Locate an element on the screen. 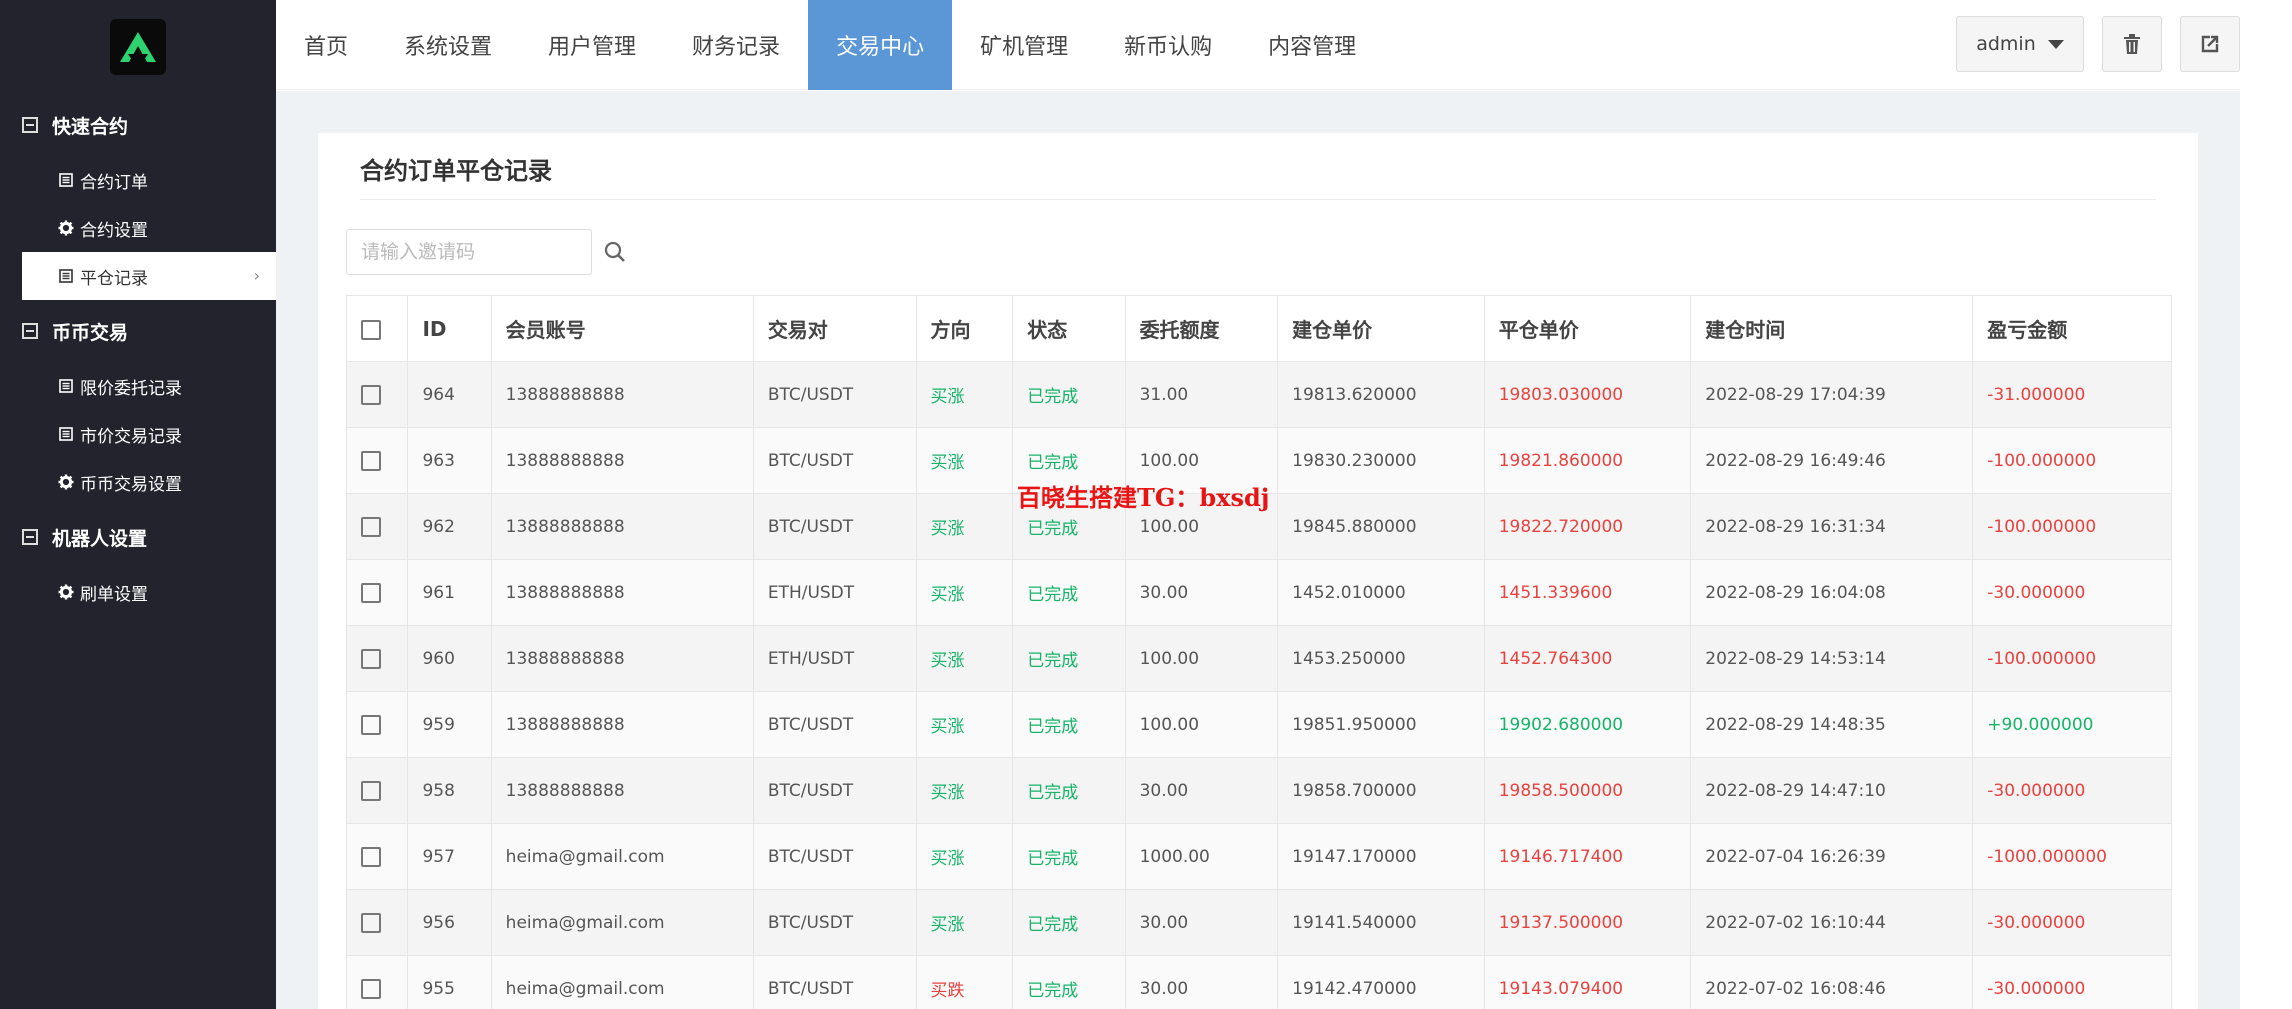  column-header: 方向 is located at coordinates (964, 328).